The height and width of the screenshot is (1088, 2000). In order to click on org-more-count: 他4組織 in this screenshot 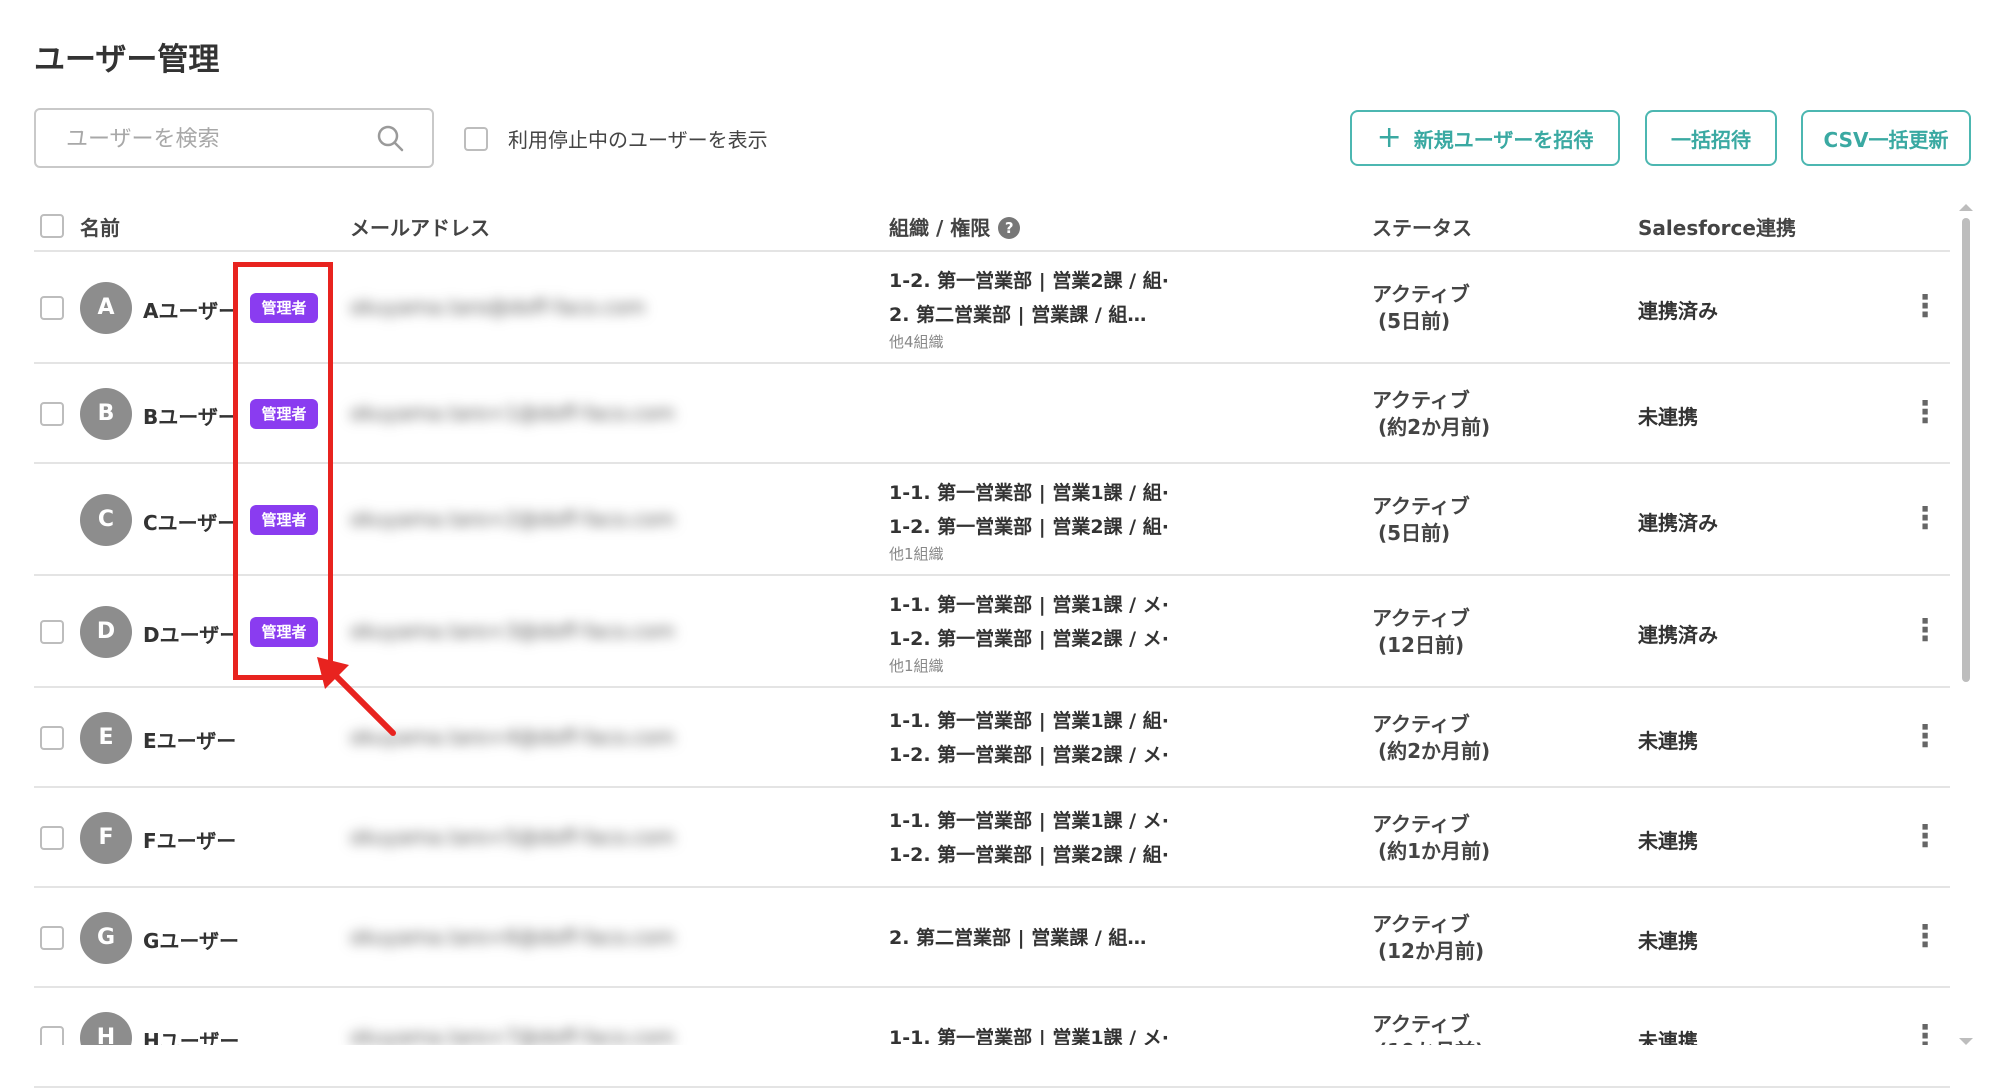, I will do `click(1029, 342)`.